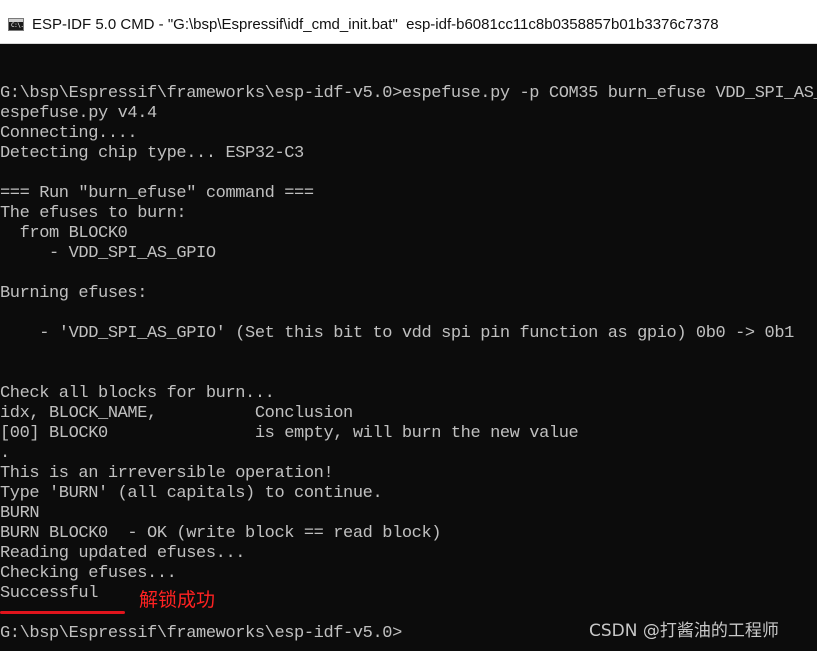 The height and width of the screenshot is (651, 817). What do you see at coordinates (62, 612) in the screenshot?
I see `highlight-underline` at bounding box center [62, 612].